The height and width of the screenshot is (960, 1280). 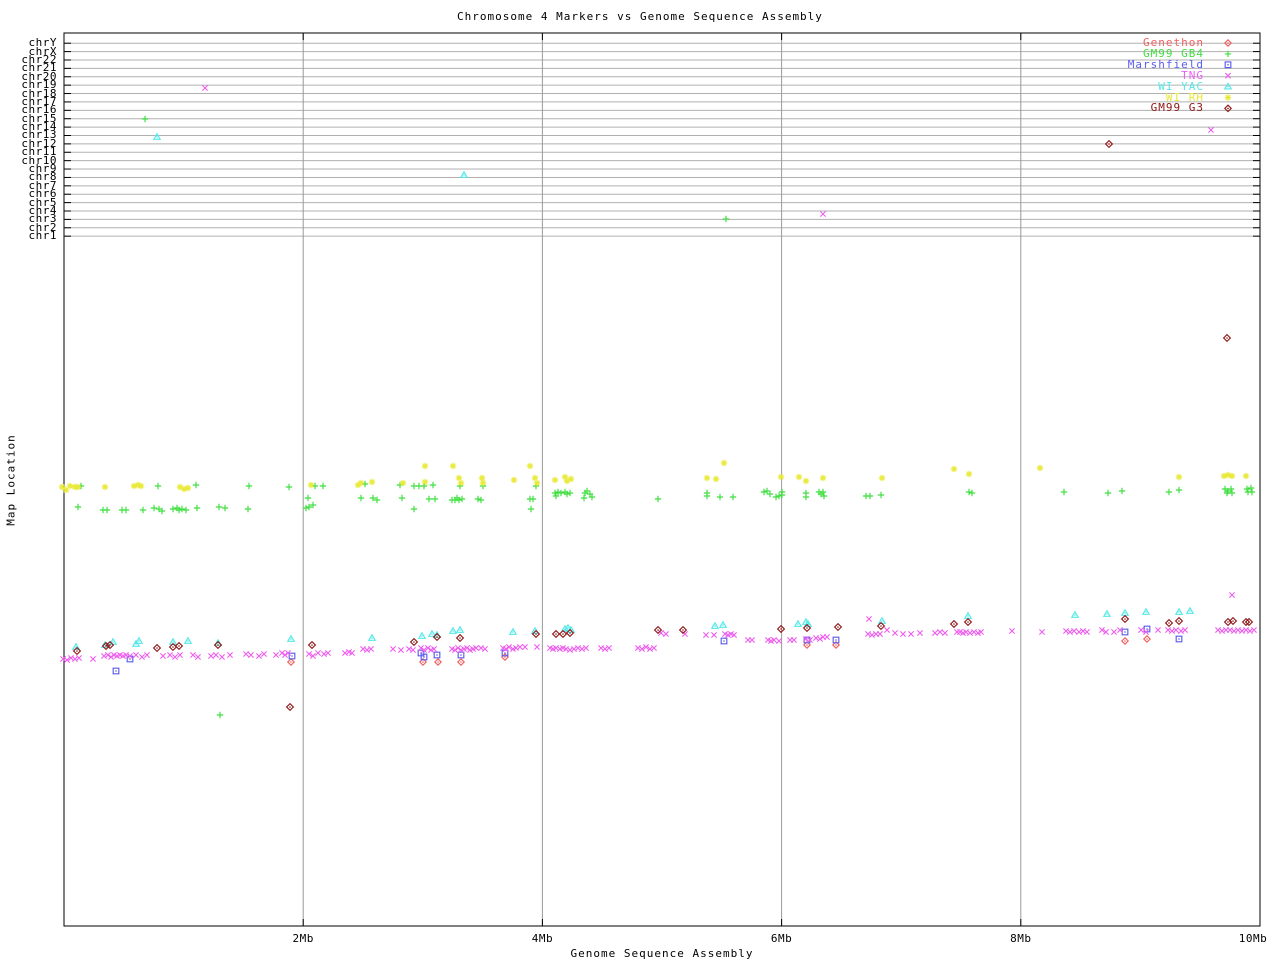 I want to click on x-tick-label: 4Mb, so click(x=542, y=938).